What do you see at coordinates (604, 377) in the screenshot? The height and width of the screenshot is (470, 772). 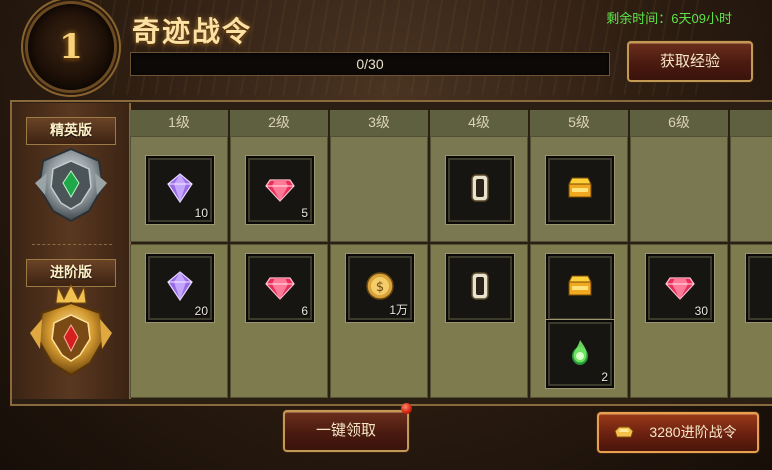 I see `reward-quantity: 2` at bounding box center [604, 377].